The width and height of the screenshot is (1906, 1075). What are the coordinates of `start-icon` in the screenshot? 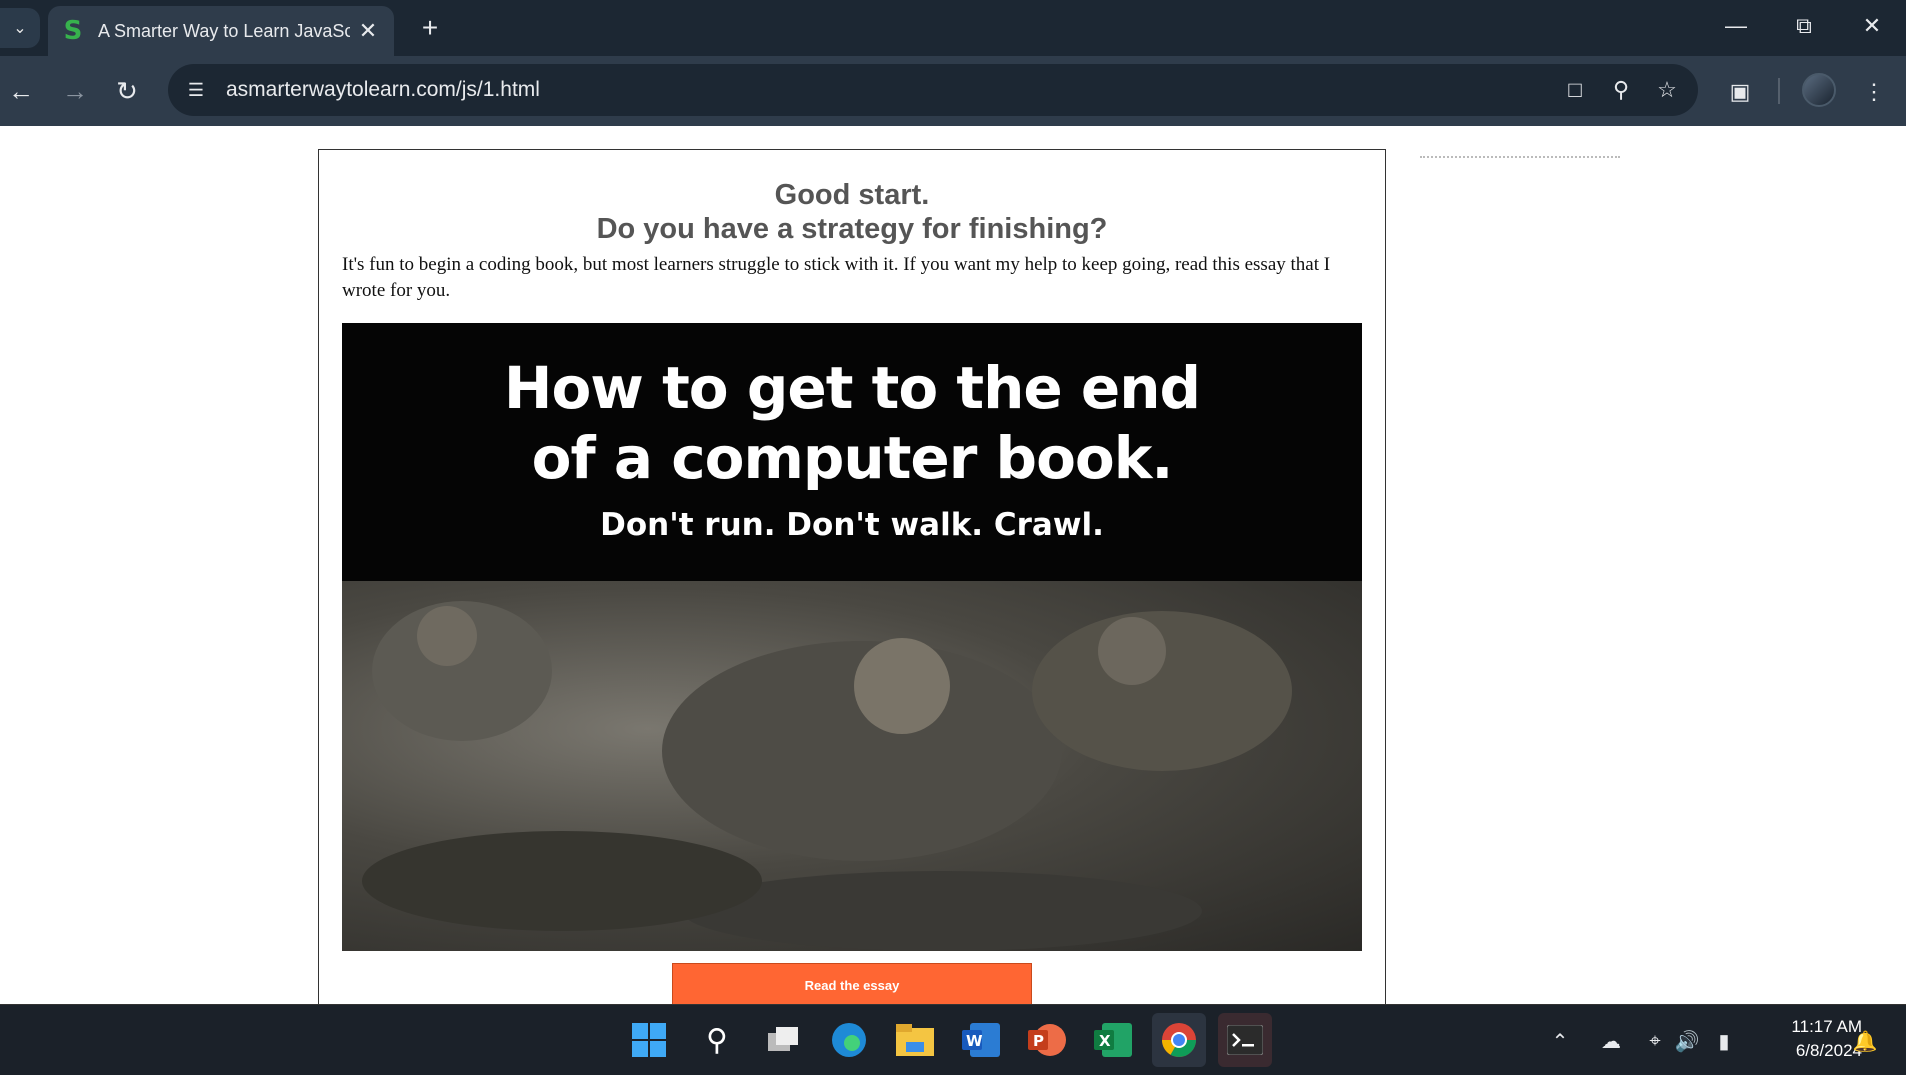 It's located at (649, 1040).